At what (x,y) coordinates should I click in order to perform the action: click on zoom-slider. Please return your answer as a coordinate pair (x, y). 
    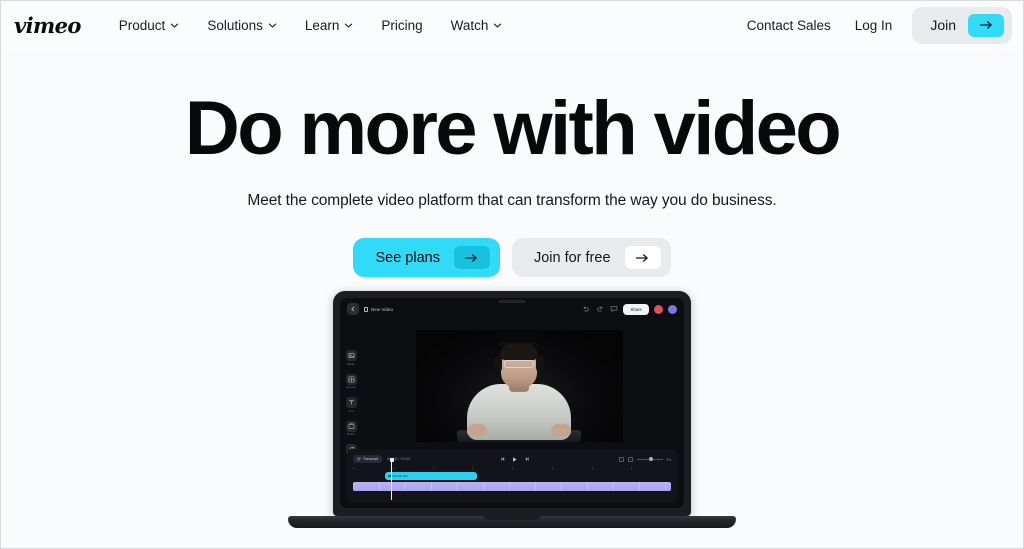
    Looking at the image, I should click on (649, 459).